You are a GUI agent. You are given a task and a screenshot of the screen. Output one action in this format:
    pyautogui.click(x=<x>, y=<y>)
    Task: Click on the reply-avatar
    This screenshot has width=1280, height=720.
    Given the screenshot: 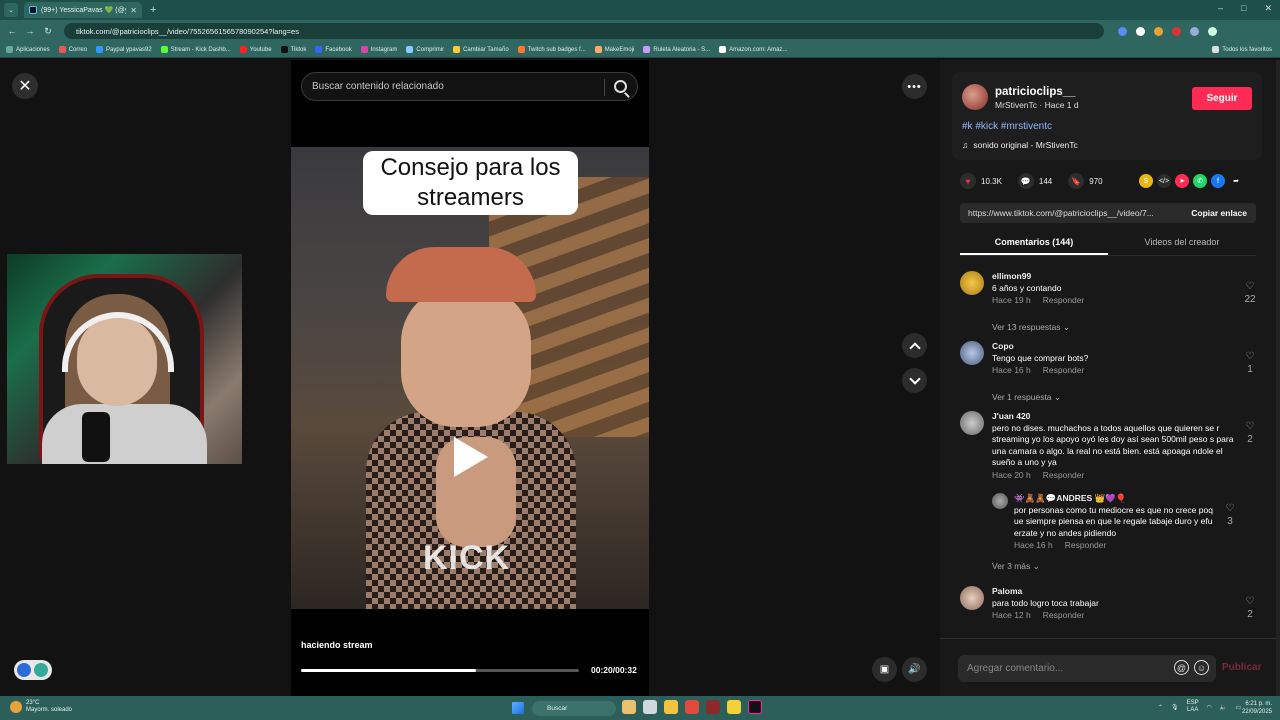 What is the action you would take?
    pyautogui.click(x=1000, y=501)
    